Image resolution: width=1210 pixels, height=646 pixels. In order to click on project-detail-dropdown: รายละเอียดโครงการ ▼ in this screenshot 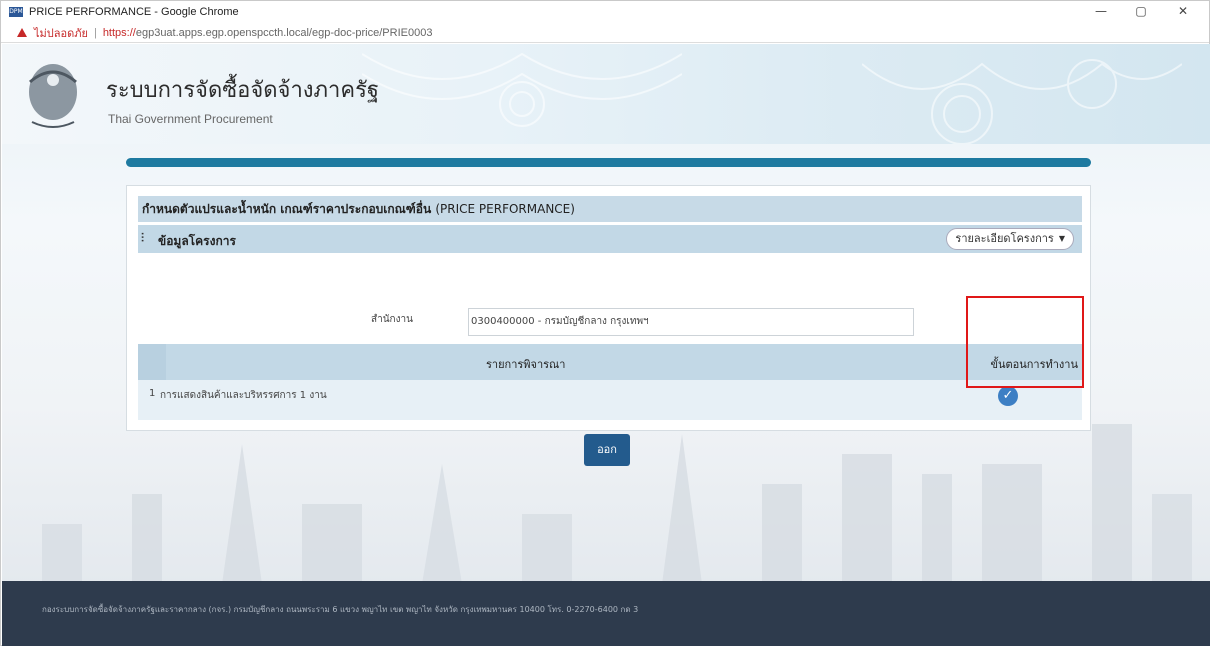, I will do `click(1010, 239)`.